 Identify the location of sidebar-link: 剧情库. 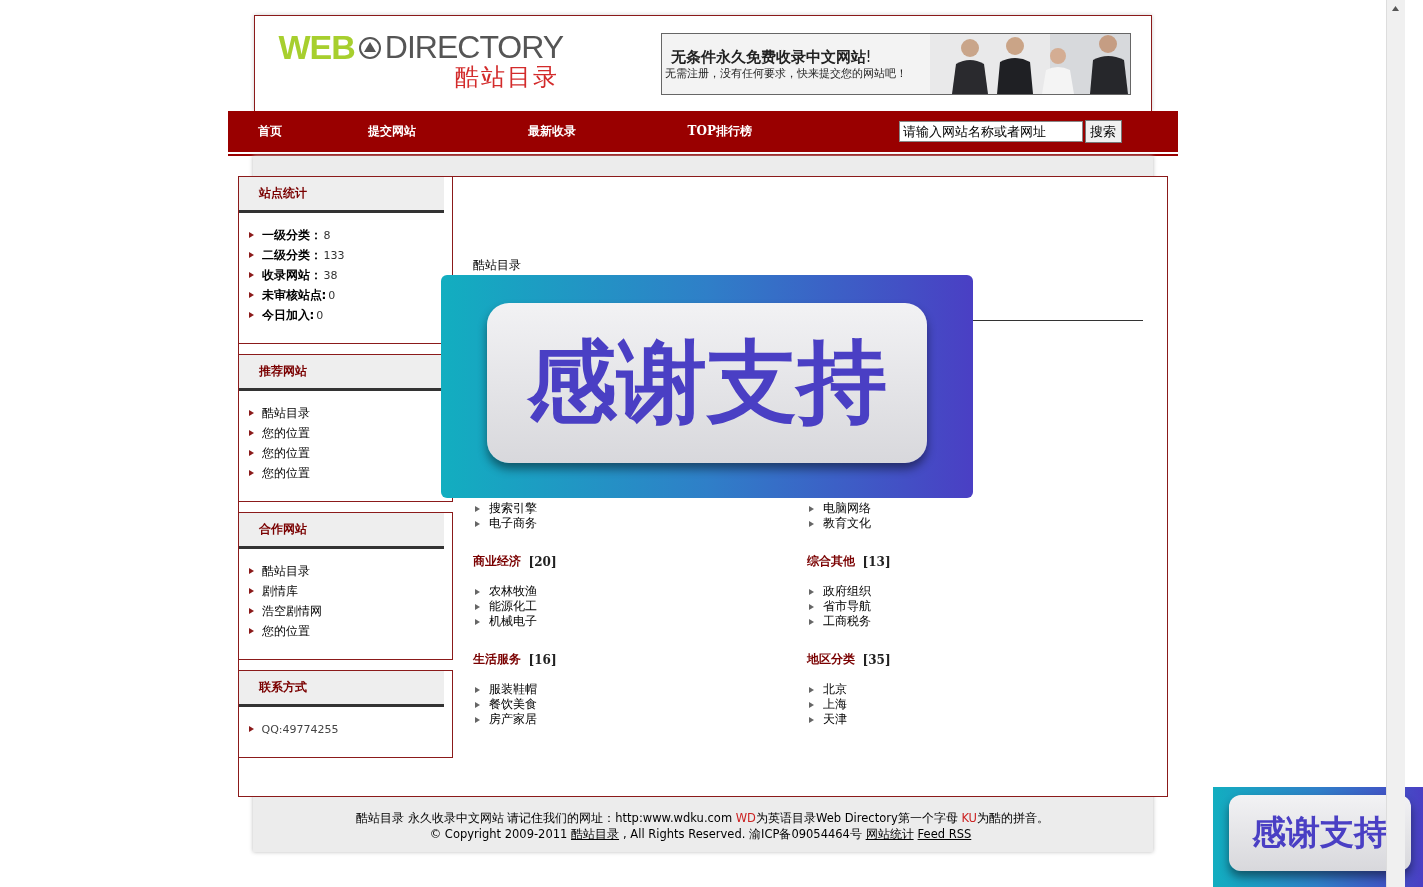
(279, 591).